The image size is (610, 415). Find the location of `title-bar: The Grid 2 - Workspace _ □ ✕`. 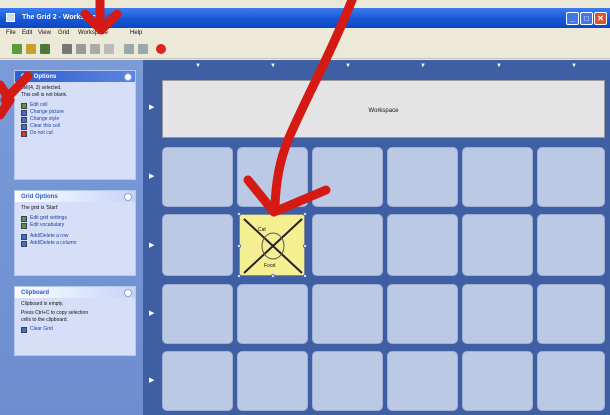

title-bar: The Grid 2 - Workspace _ □ ✕ is located at coordinates (305, 18).